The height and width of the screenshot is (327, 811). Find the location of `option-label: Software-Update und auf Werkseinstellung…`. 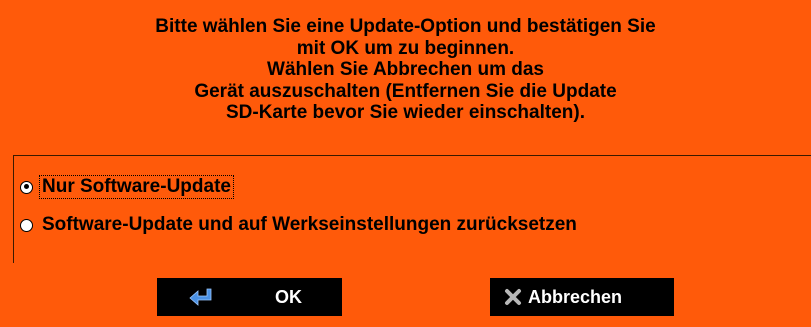

option-label: Software-Update und auf Werkseinstellung… is located at coordinates (309, 224).